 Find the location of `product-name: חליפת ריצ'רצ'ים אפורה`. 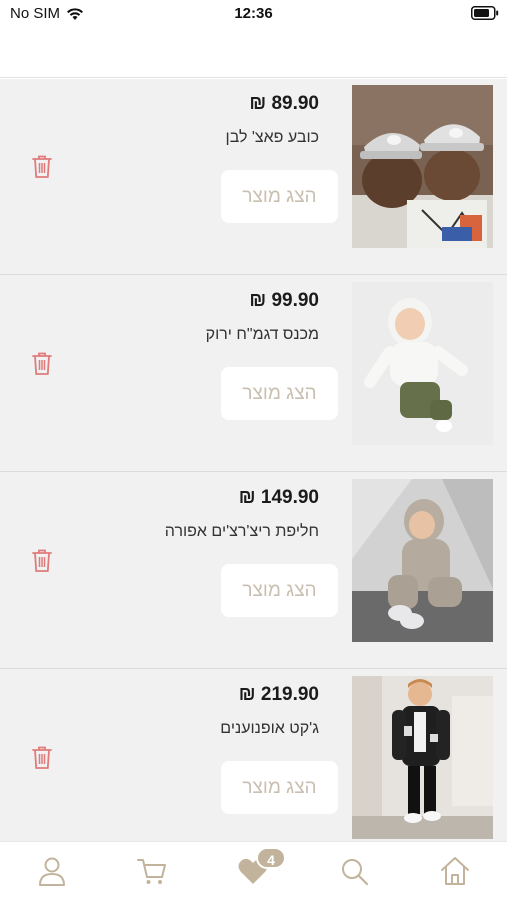

product-name: חליפת ריצ'רצ'ים אפורה is located at coordinates (241, 531).